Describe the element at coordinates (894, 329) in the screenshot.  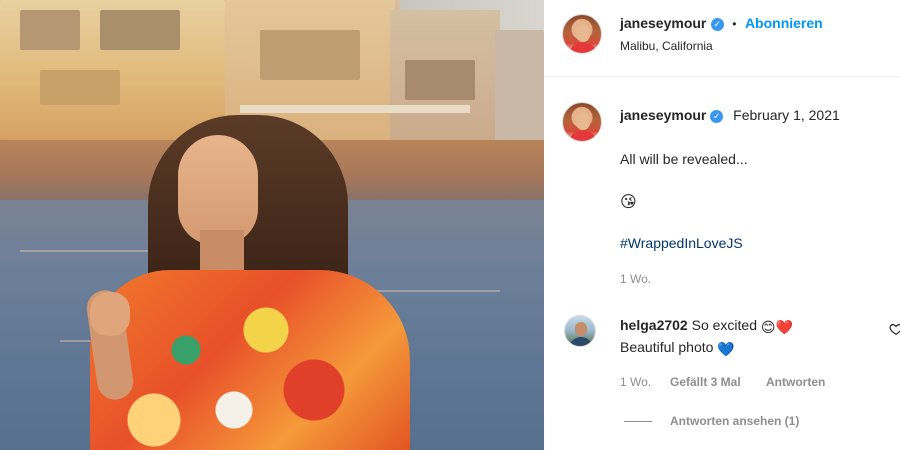
I see `heart-outline-icon` at that location.